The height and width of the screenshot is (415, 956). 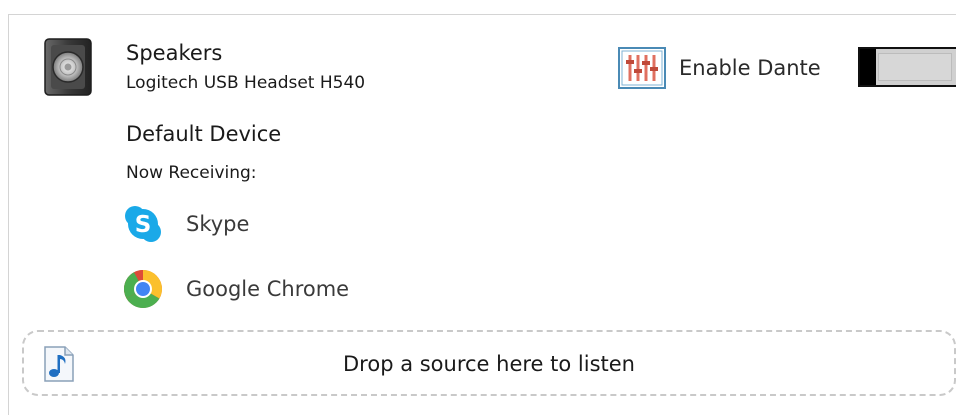 I want to click on default-device-label: Default Device, so click(x=204, y=134).